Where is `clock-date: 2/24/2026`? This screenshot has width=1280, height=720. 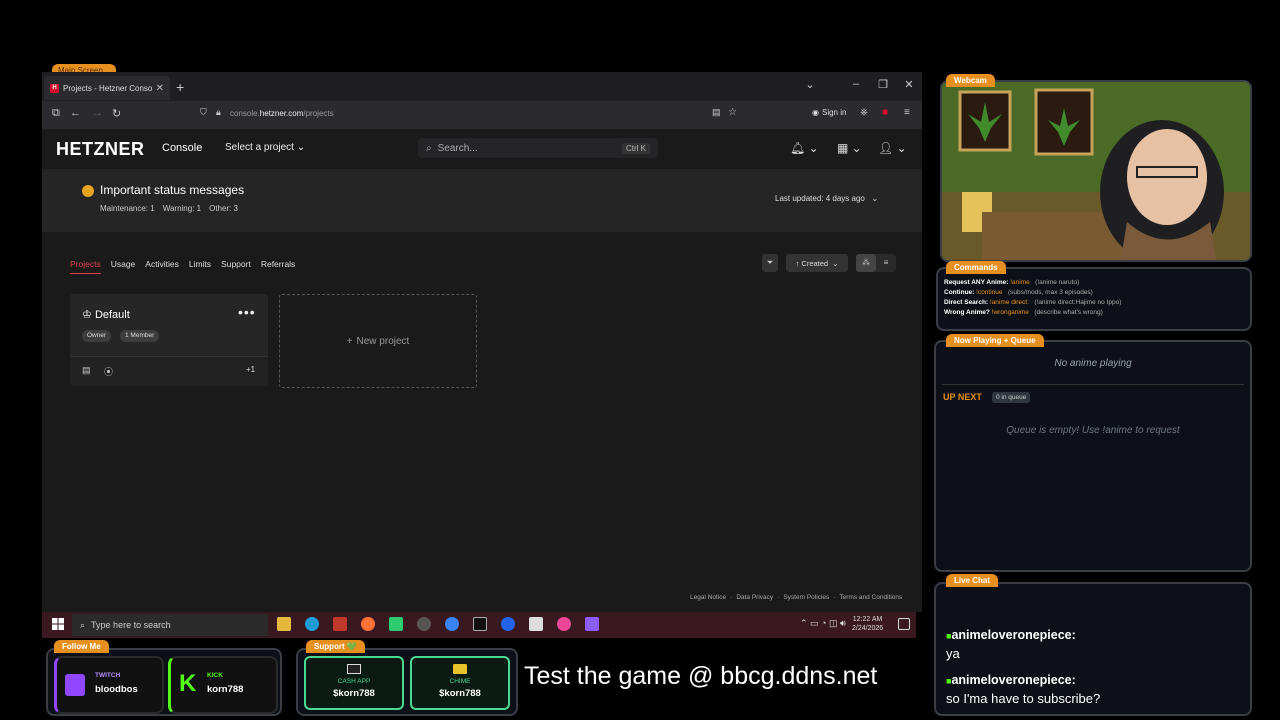
clock-date: 2/24/2026 is located at coordinates (868, 628).